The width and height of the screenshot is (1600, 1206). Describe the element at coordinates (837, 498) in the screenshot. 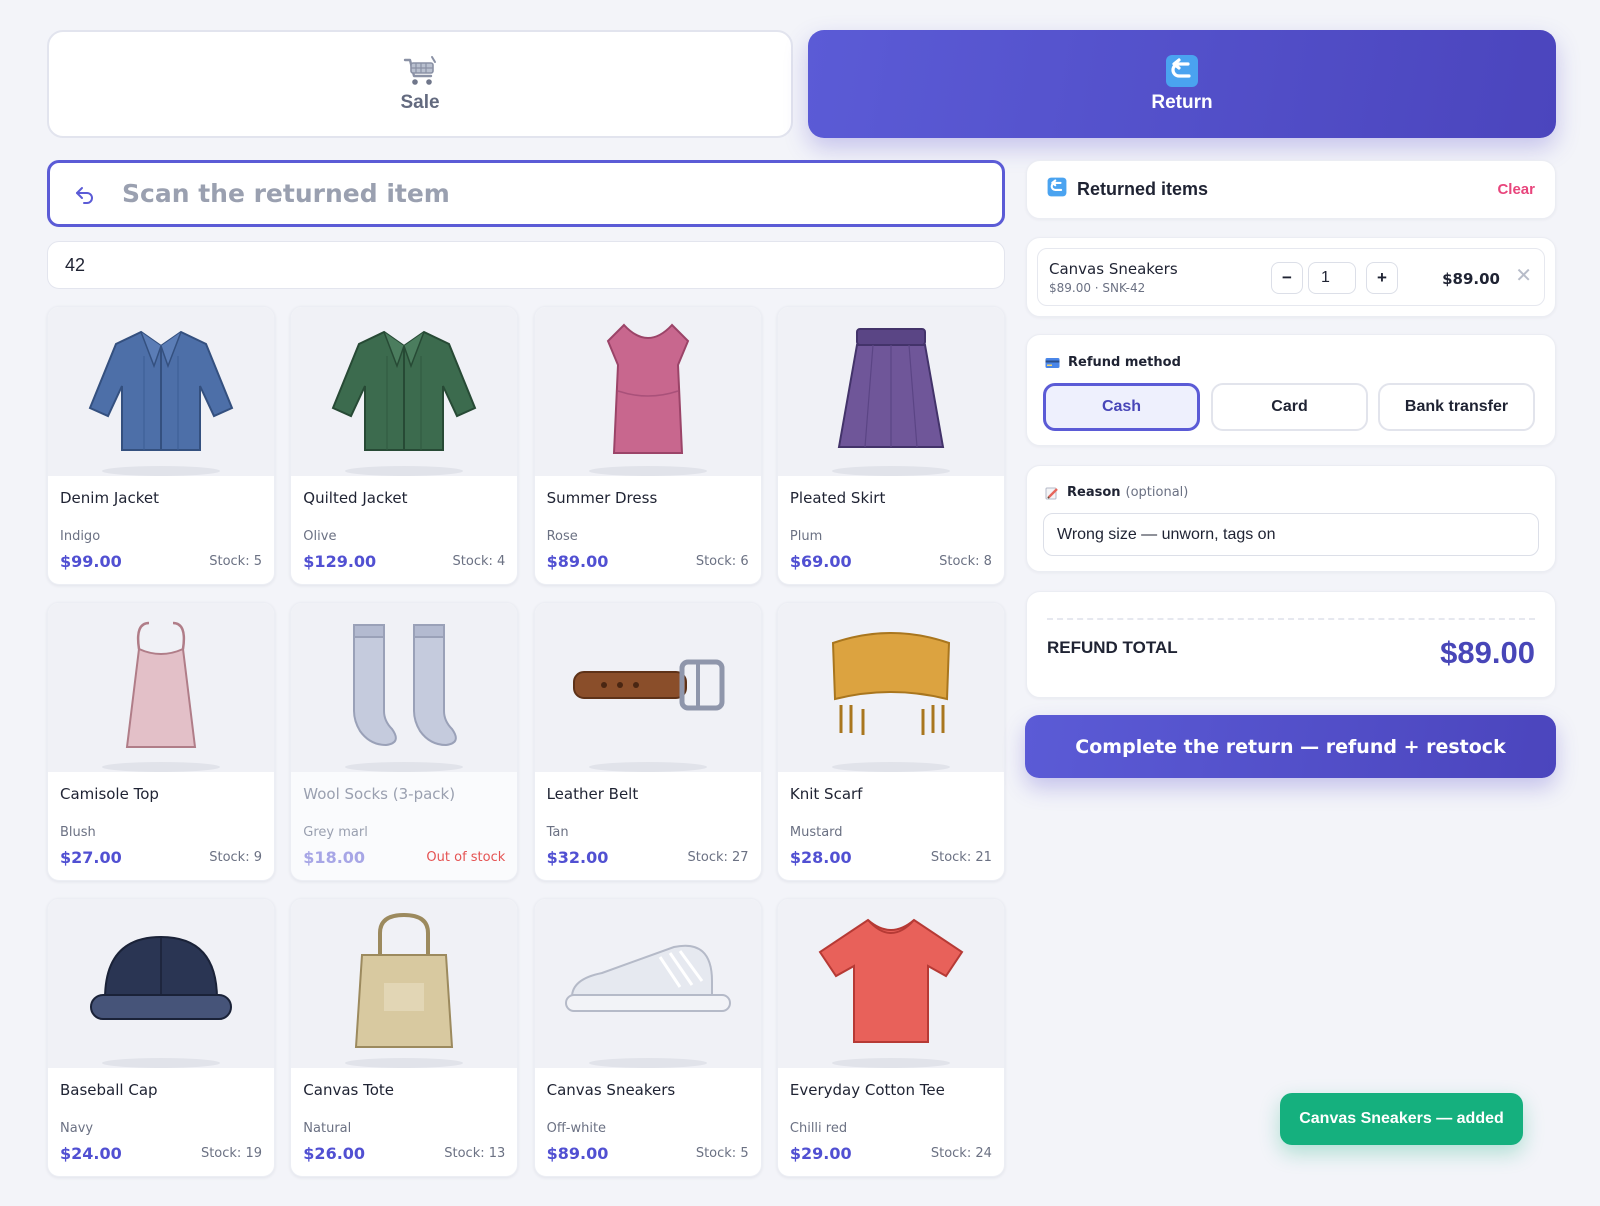

I see `product-name: Pleated Skirt` at that location.